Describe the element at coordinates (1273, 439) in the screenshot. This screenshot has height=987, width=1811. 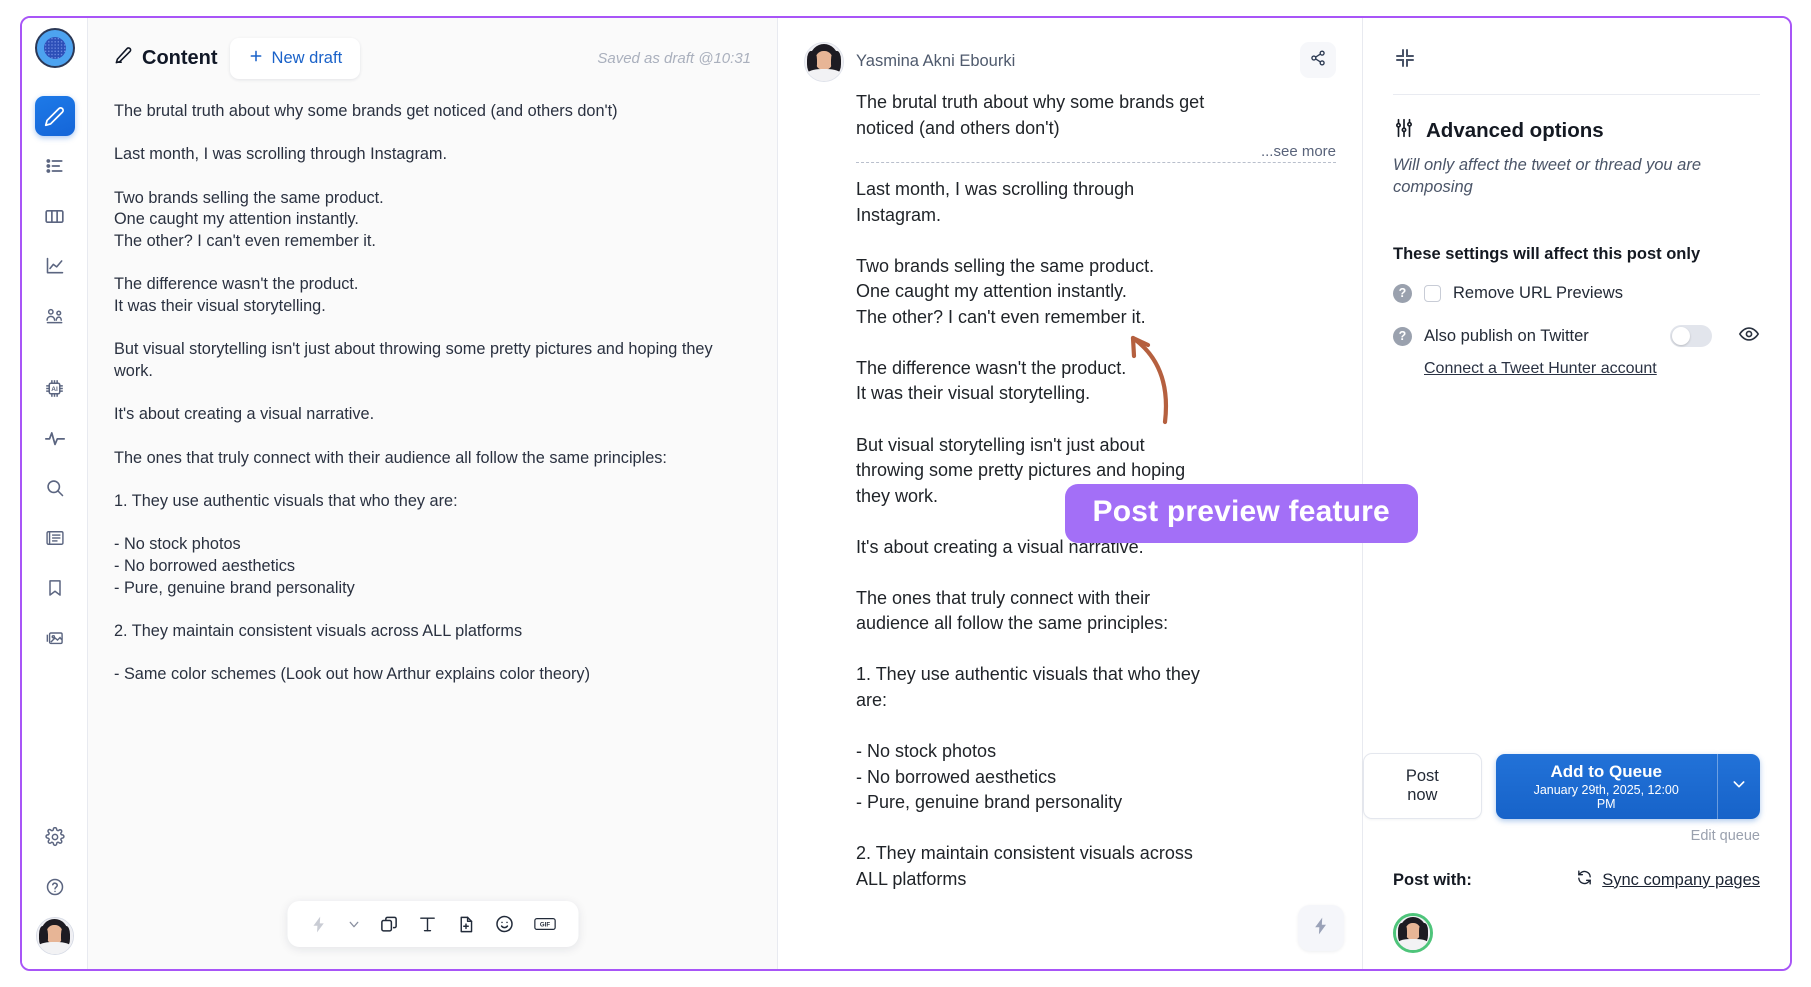
I see `annotation-callout-group: Post preview feature` at that location.